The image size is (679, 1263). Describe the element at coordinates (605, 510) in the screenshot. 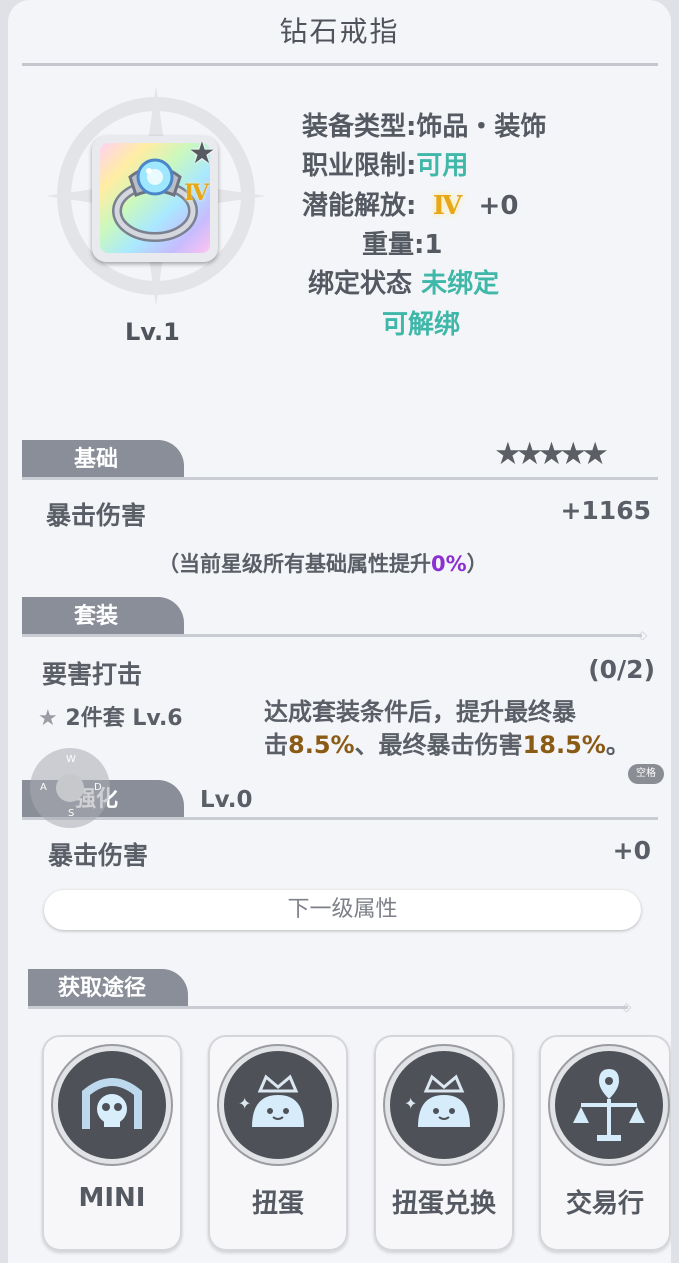

I see `basic-stat-value: +1165` at that location.